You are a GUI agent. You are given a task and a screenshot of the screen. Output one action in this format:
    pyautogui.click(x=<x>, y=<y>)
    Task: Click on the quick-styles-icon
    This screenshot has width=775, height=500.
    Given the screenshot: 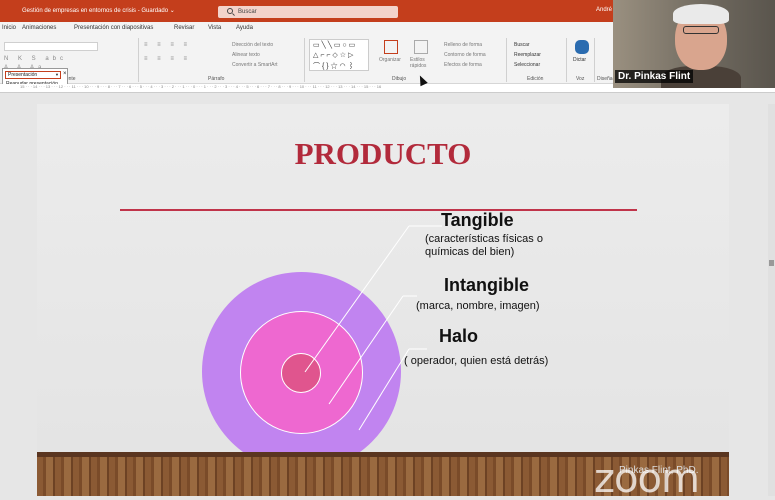 What is the action you would take?
    pyautogui.click(x=421, y=47)
    